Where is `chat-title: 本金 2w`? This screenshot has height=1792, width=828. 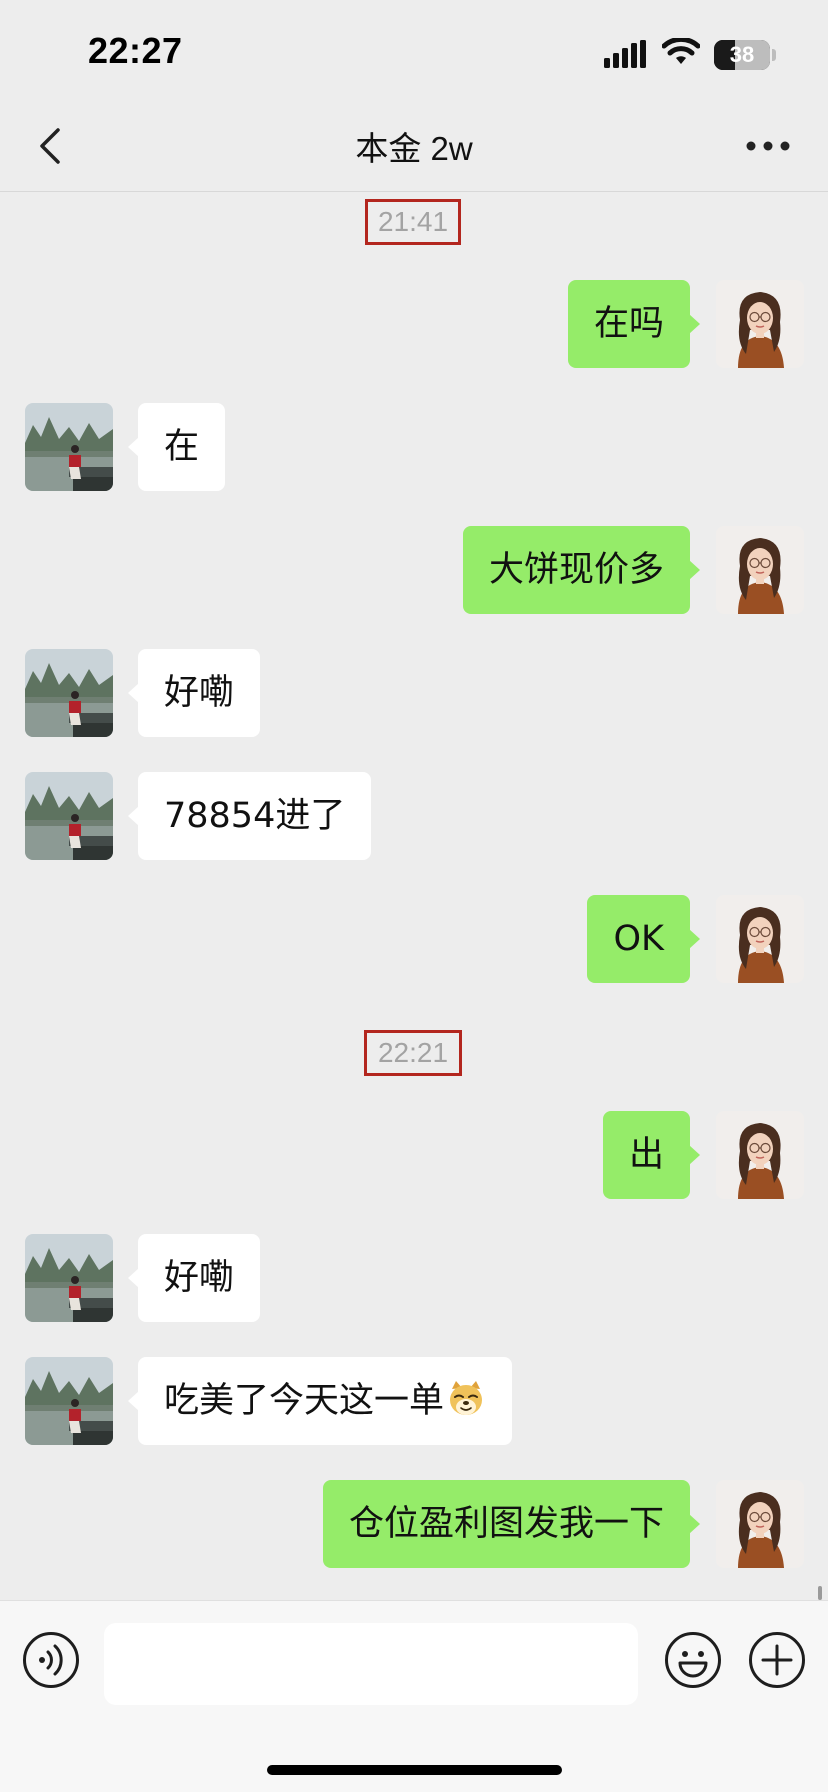
chat-title: 本金 2w is located at coordinates (414, 148).